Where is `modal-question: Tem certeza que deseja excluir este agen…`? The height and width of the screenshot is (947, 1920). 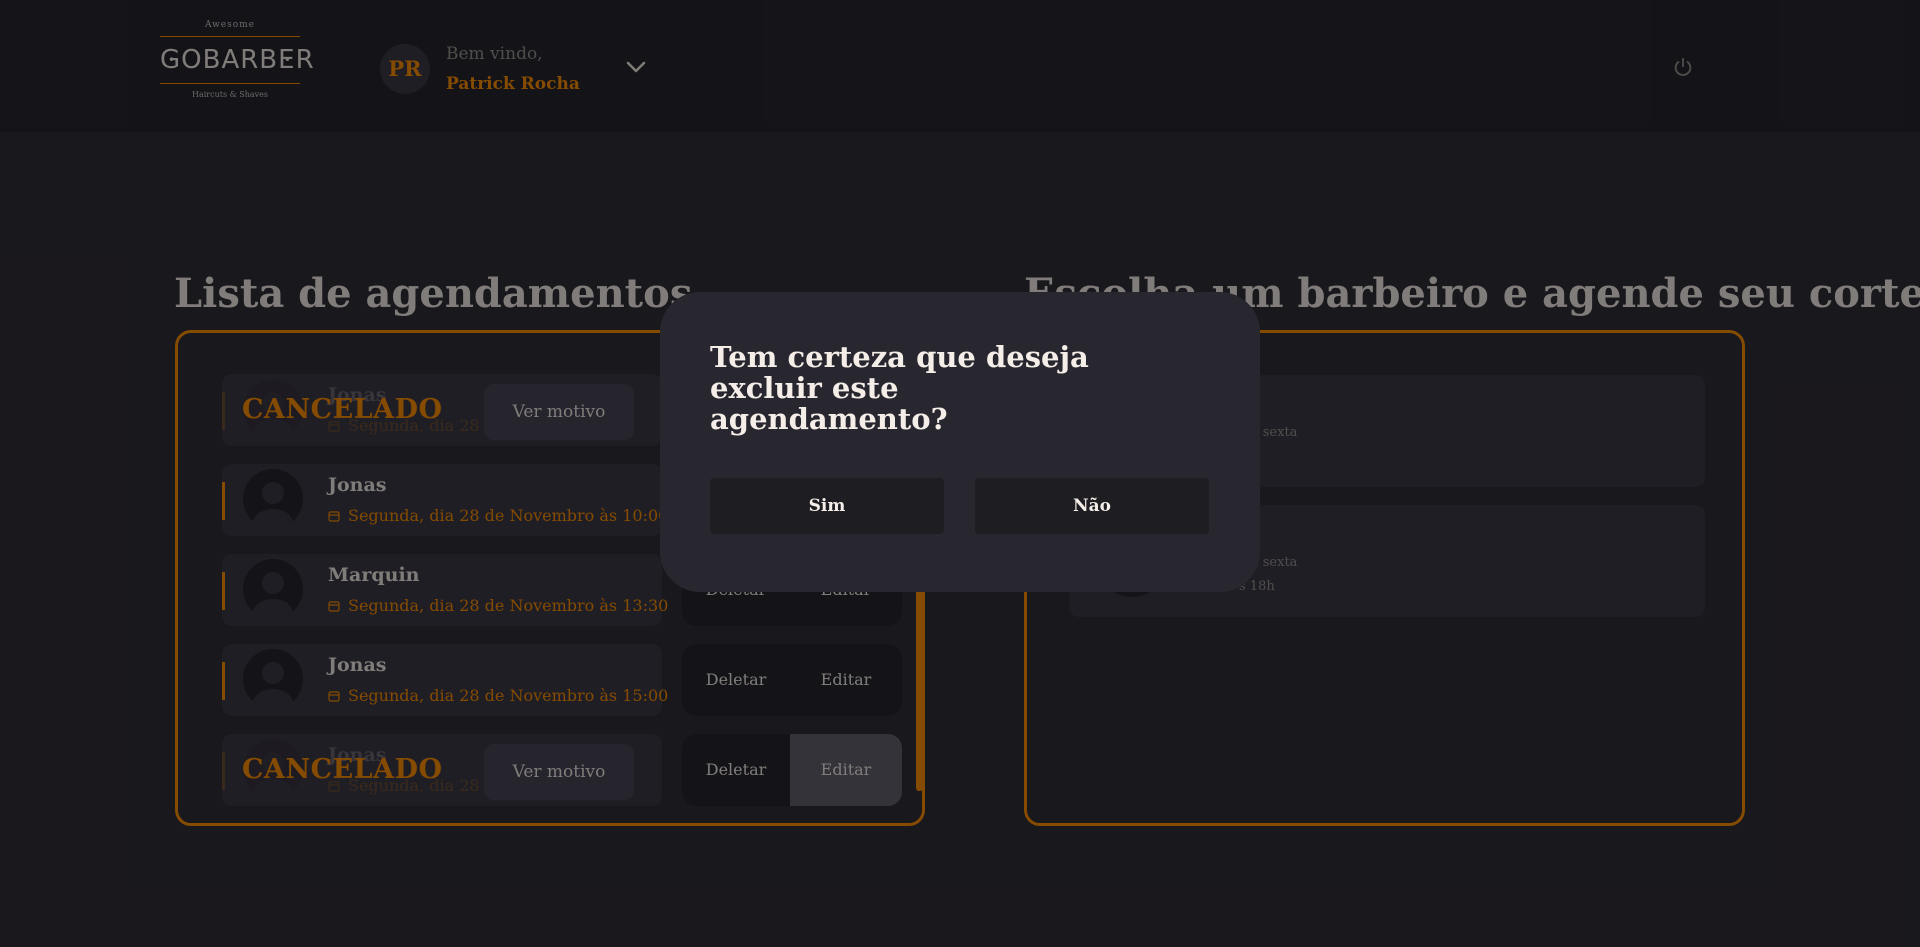
modal-question: Tem certeza que deseja excluir este agen… is located at coordinates (899, 388).